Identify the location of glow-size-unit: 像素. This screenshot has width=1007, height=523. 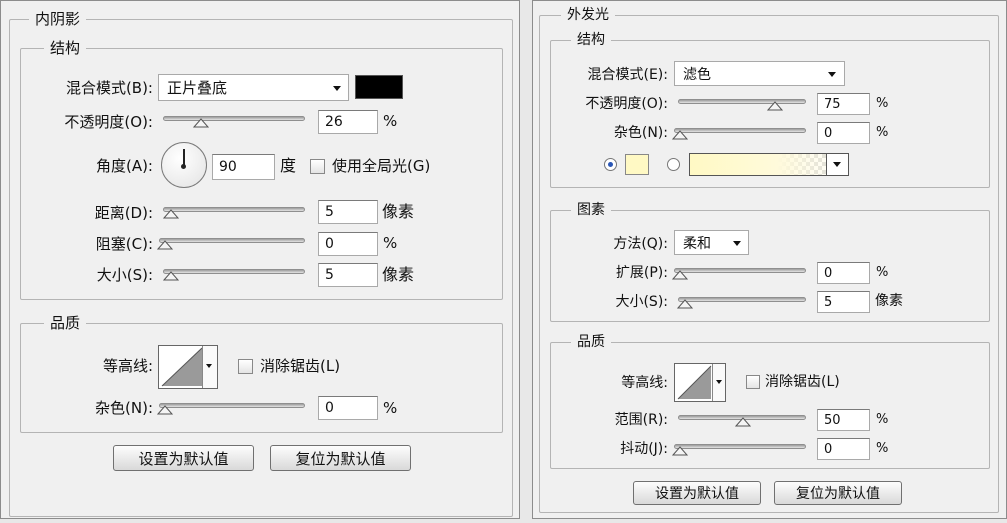
(889, 301).